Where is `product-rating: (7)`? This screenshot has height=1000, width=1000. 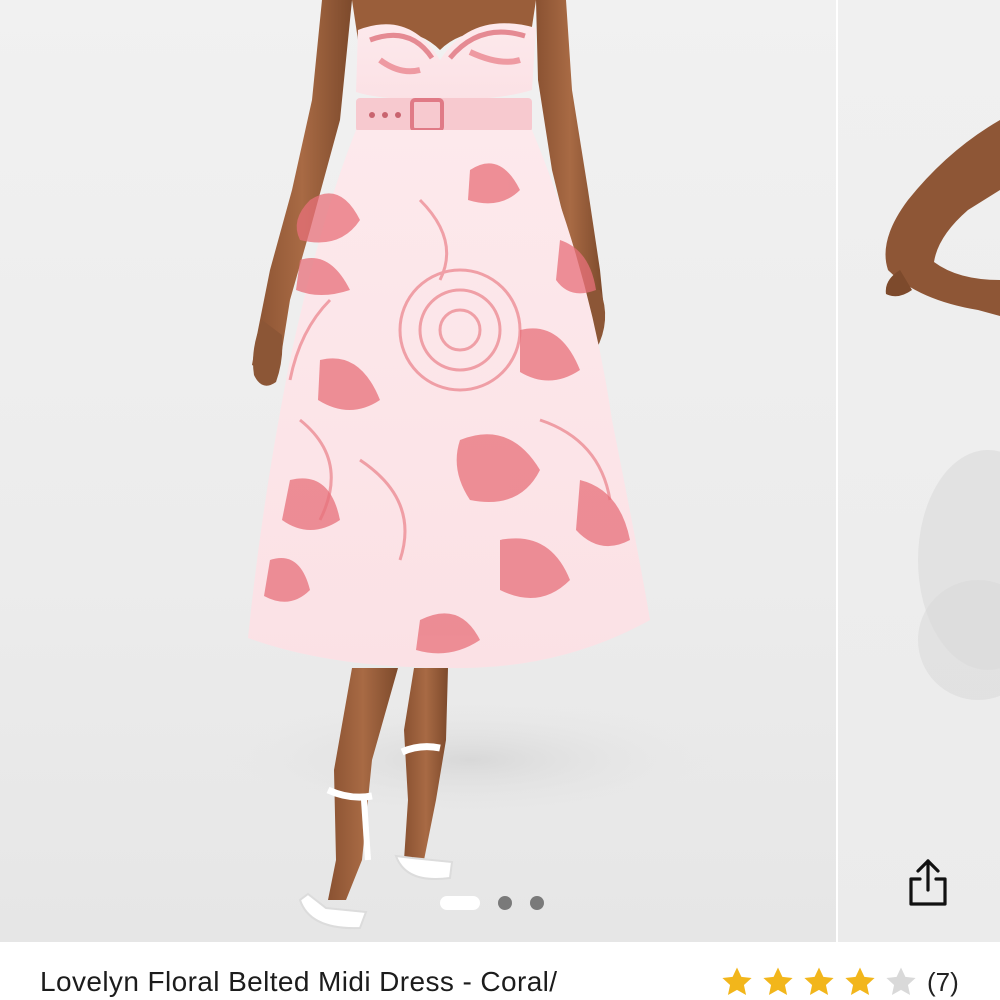 product-rating: (7) is located at coordinates (839, 981).